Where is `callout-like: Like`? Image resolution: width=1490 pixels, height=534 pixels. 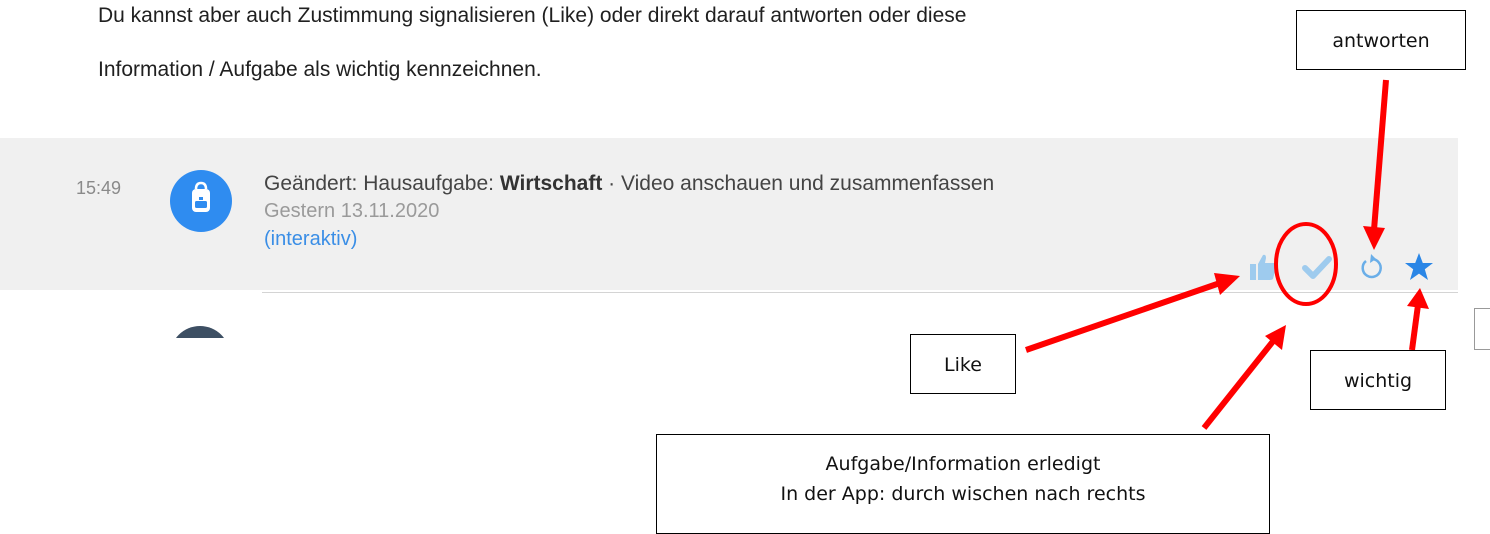
callout-like: Like is located at coordinates (963, 364).